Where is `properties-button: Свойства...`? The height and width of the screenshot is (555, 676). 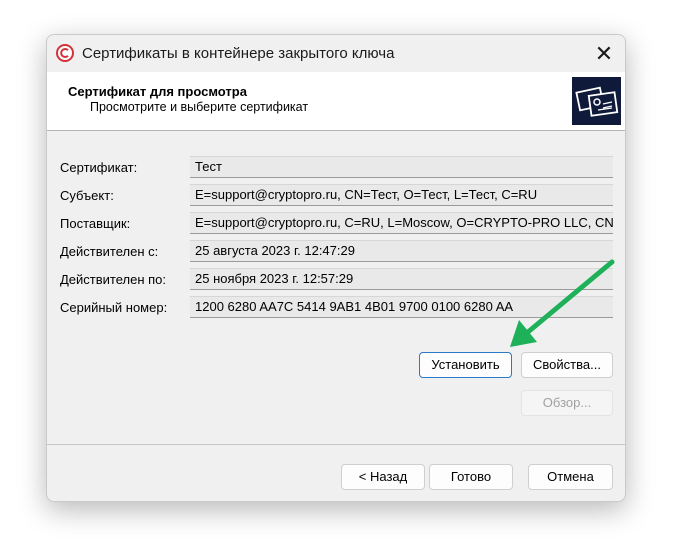 properties-button: Свойства... is located at coordinates (567, 365).